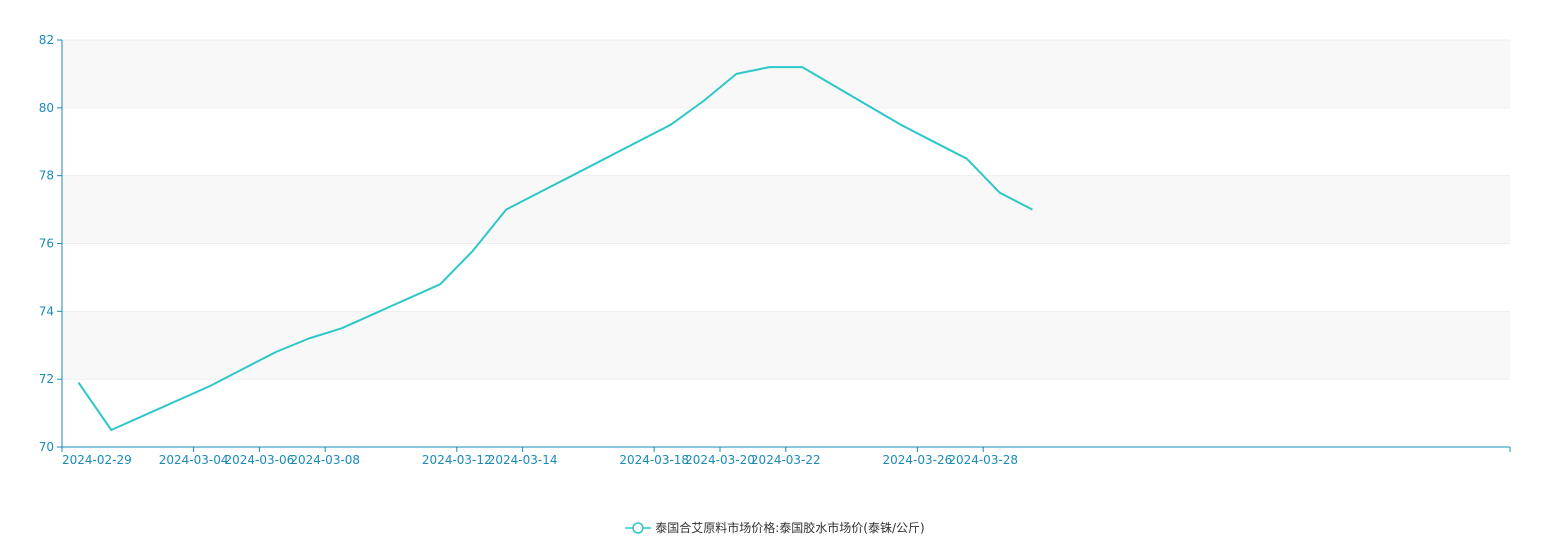 The height and width of the screenshot is (547, 1550). What do you see at coordinates (786, 460) in the screenshot?
I see `x-tick-label: 2024-03-22` at bounding box center [786, 460].